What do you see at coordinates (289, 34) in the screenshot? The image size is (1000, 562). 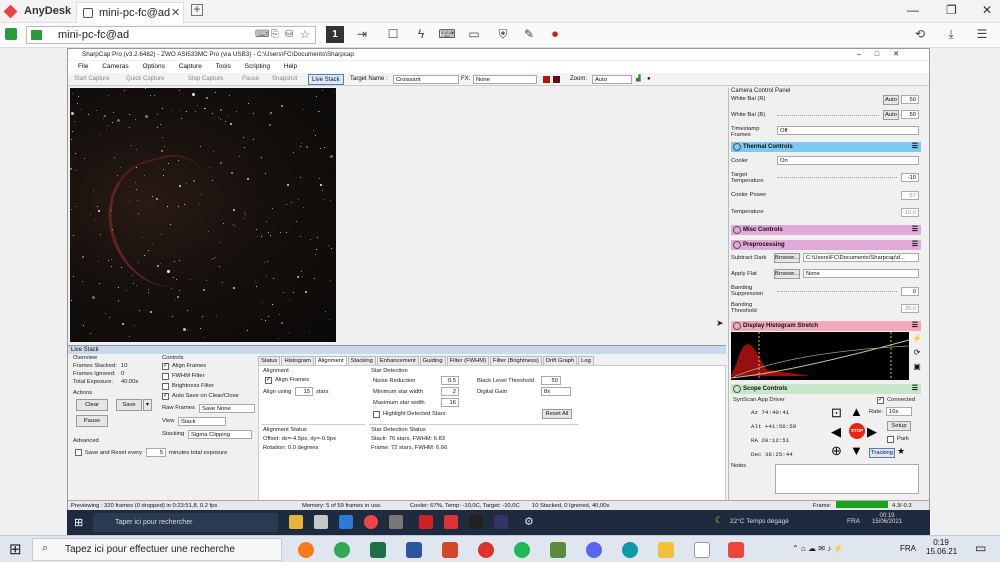 I see `storage-icon: ⛁` at bounding box center [289, 34].